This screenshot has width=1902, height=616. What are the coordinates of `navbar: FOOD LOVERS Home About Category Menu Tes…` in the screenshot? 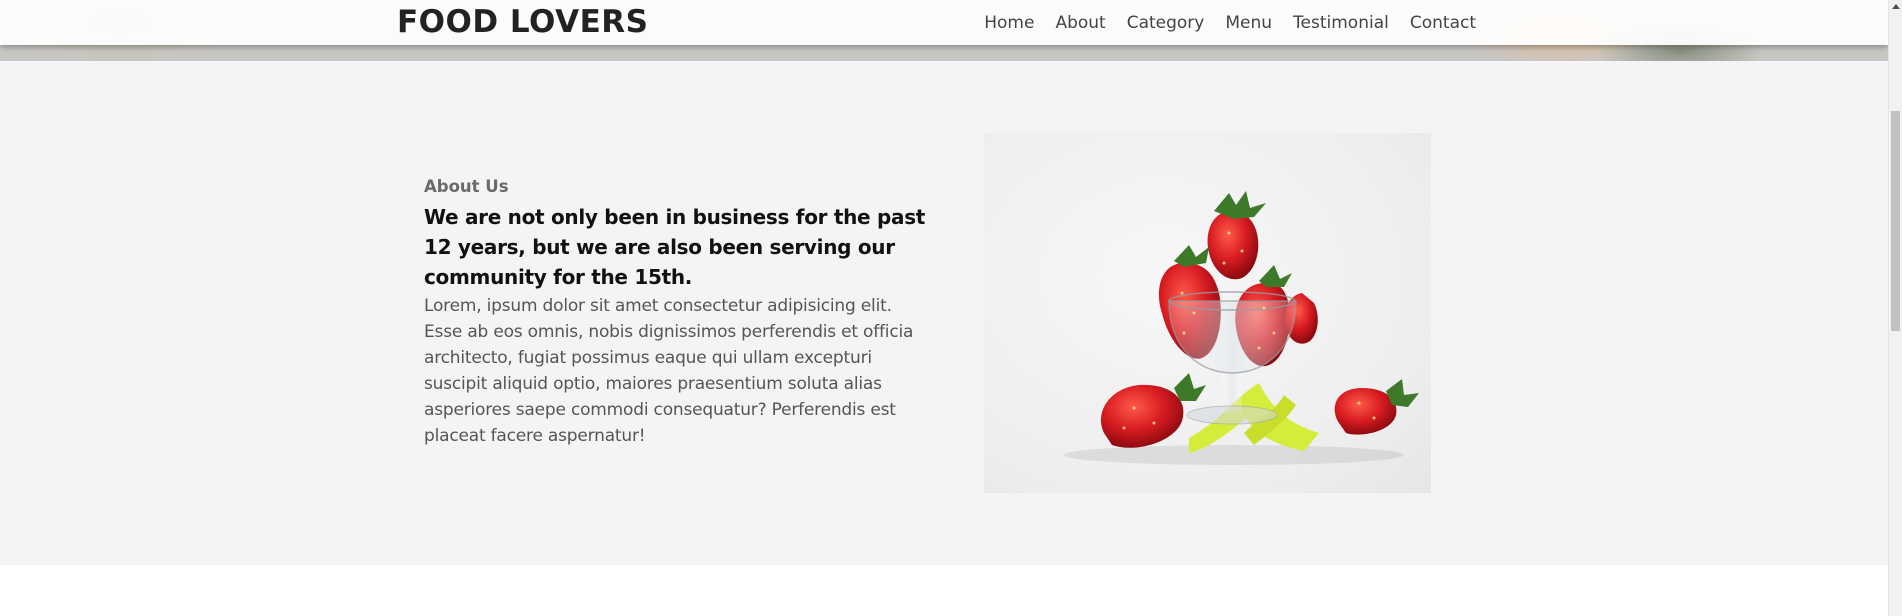 It's located at (944, 22).